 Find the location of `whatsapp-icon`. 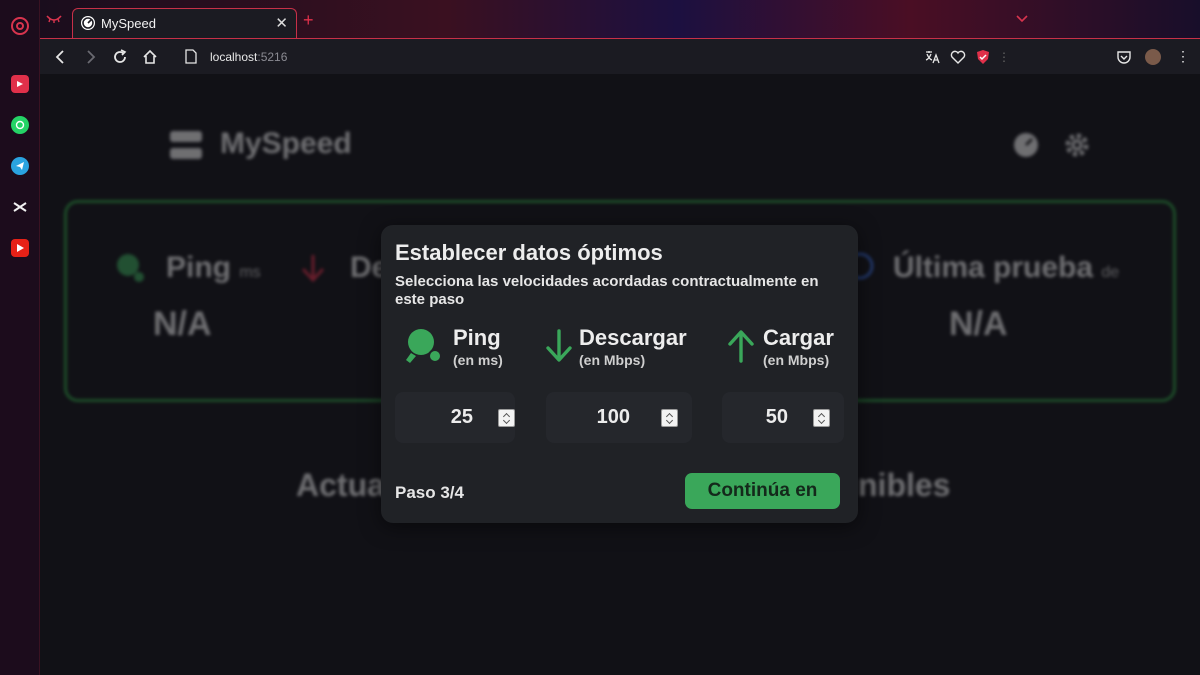

whatsapp-icon is located at coordinates (20, 125).